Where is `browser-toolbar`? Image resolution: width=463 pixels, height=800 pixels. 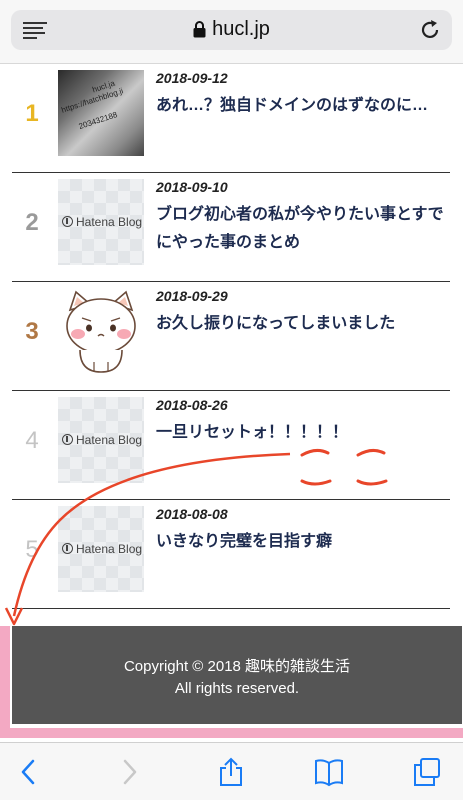
browser-toolbar is located at coordinates (231, 771).